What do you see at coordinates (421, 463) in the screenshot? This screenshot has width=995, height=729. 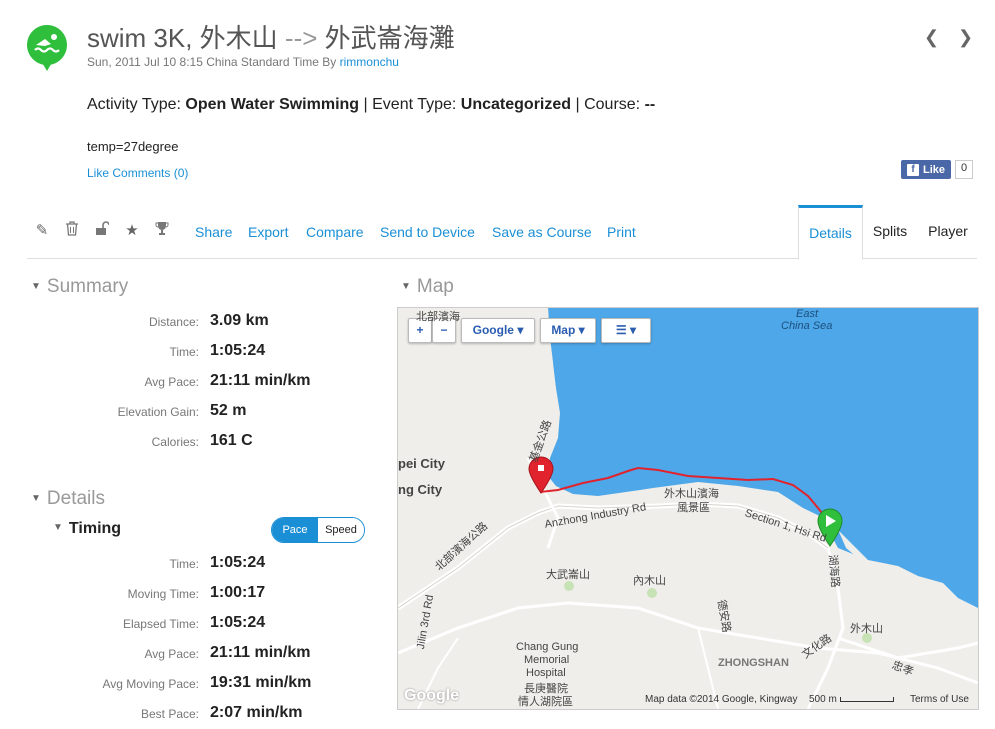 I see `map-label-city-1: pei City` at bounding box center [421, 463].